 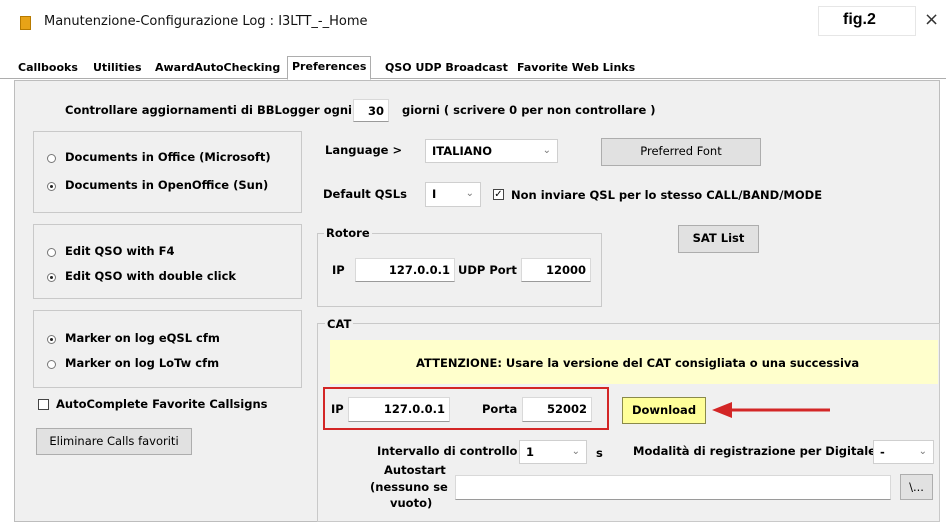 I want to click on marker-eqsl-radio, so click(x=51, y=339).